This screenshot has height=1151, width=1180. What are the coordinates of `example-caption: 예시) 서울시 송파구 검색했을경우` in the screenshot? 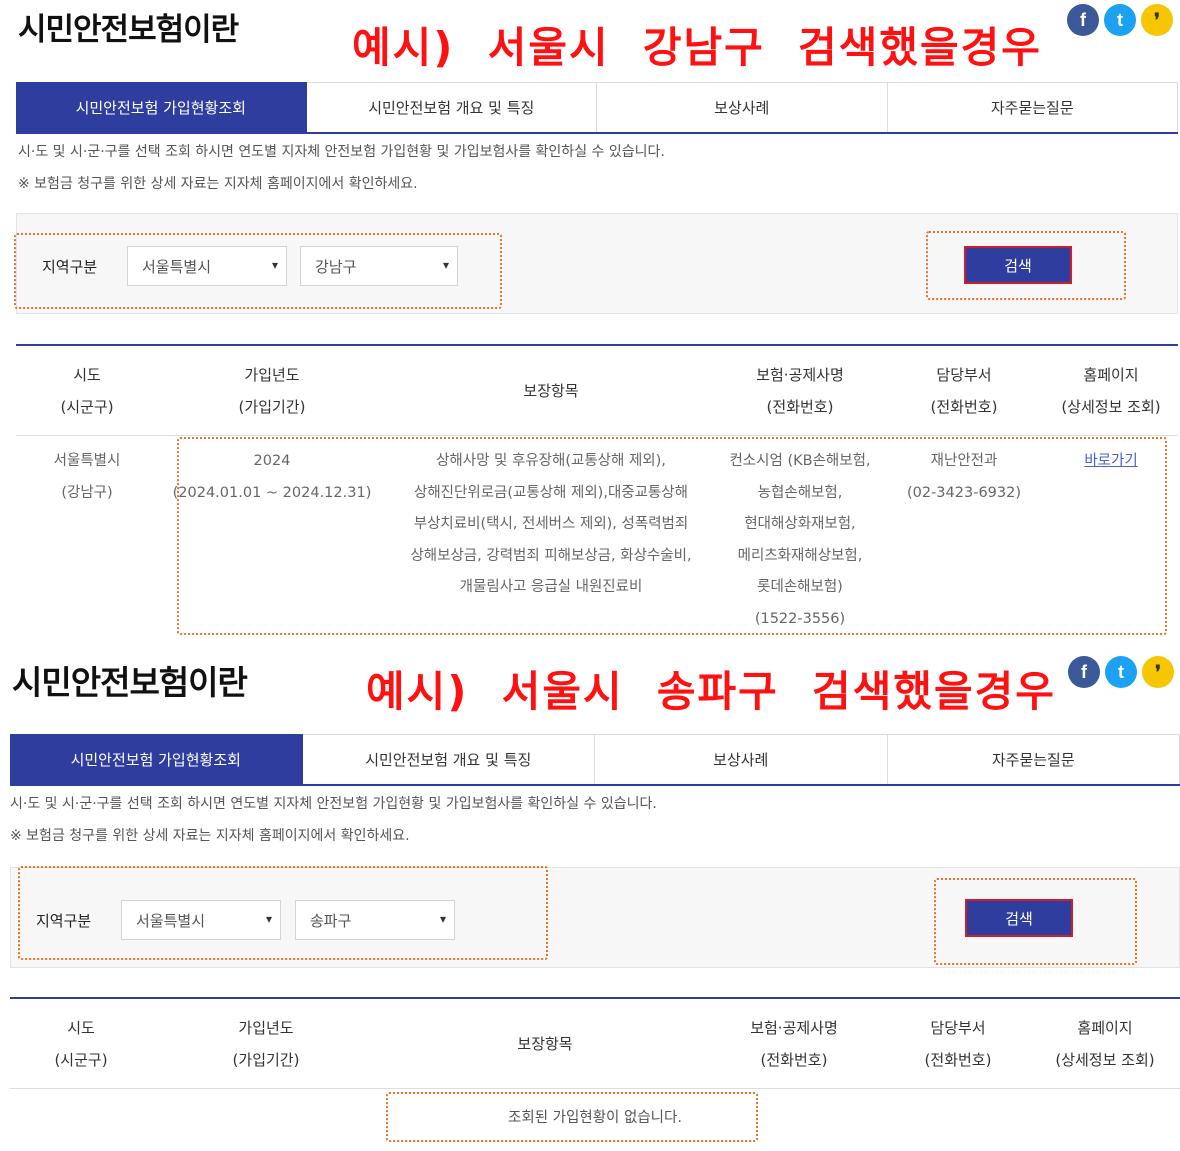 It's located at (711, 691).